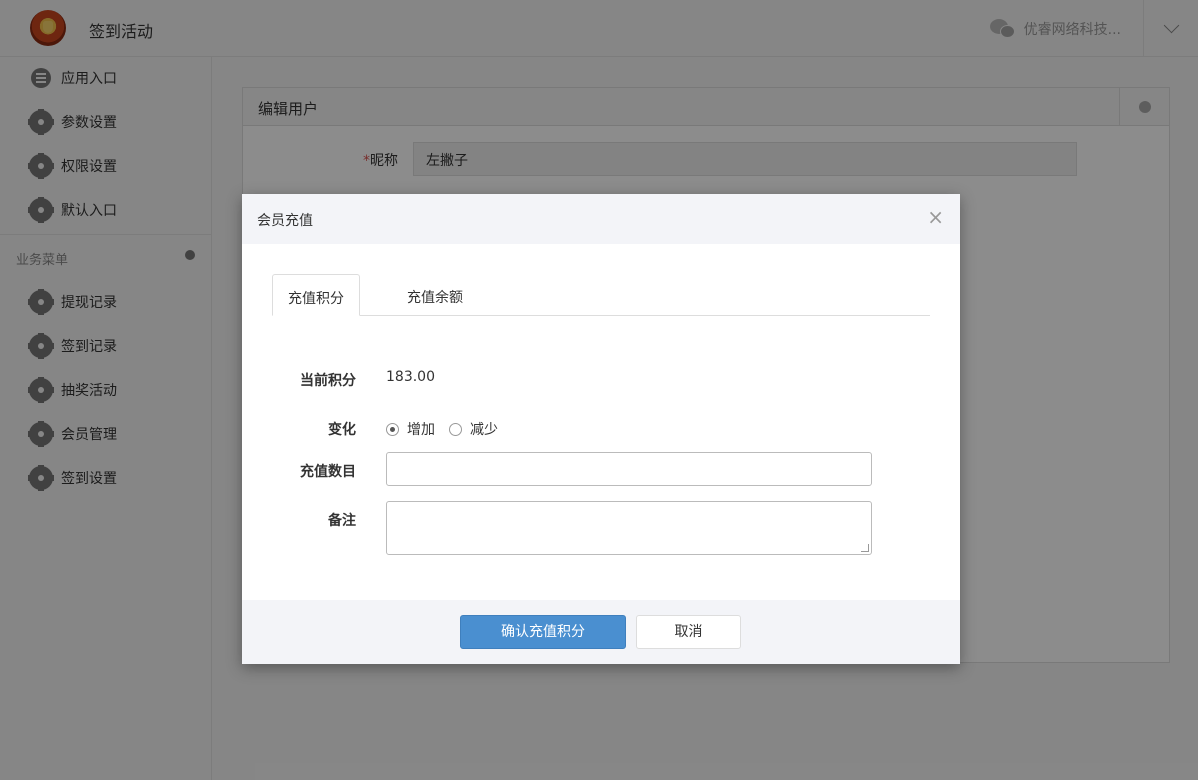 The width and height of the screenshot is (1198, 780). What do you see at coordinates (421, 429) in the screenshot?
I see `radio-increase-label: 增加` at bounding box center [421, 429].